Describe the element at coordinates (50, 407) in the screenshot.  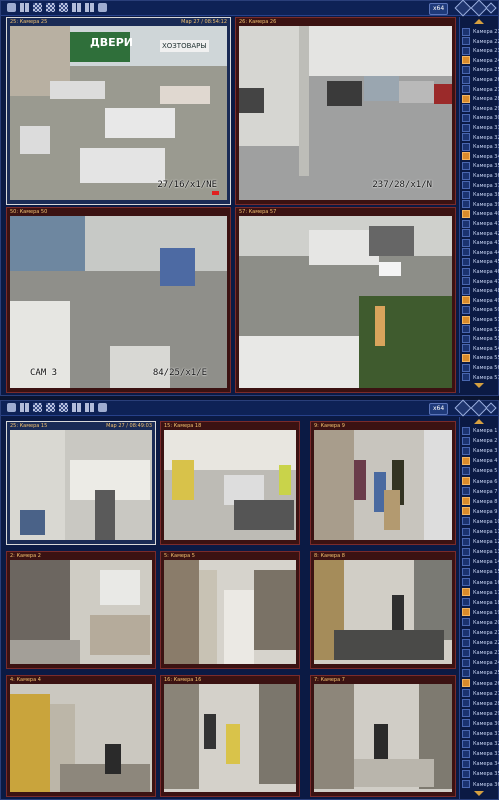
I see `layout-16-icon` at that location.